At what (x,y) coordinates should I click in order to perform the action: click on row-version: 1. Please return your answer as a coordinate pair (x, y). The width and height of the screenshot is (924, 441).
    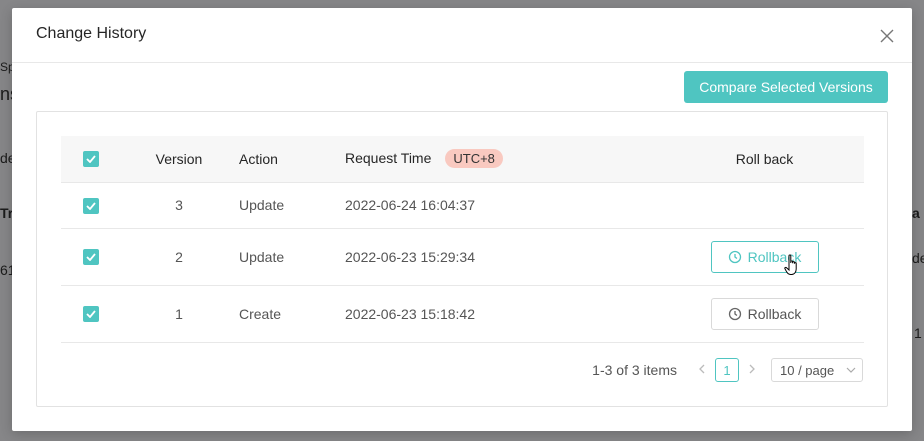
    Looking at the image, I should click on (179, 314).